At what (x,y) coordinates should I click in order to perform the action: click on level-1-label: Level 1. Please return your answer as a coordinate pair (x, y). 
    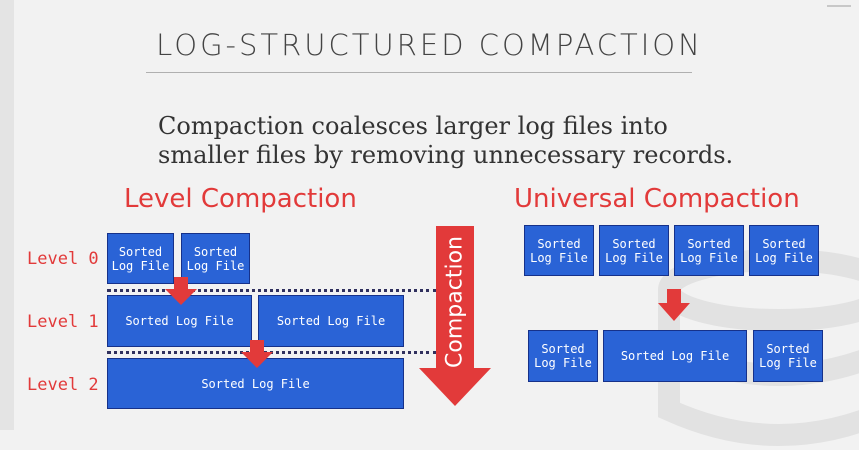
    Looking at the image, I should click on (63, 322).